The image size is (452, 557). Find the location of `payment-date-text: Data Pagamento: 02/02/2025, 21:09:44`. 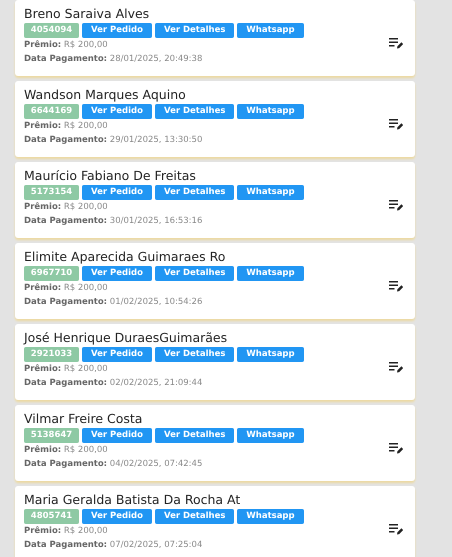

payment-date-text: Data Pagamento: 02/02/2025, 21:09:44 is located at coordinates (114, 383).